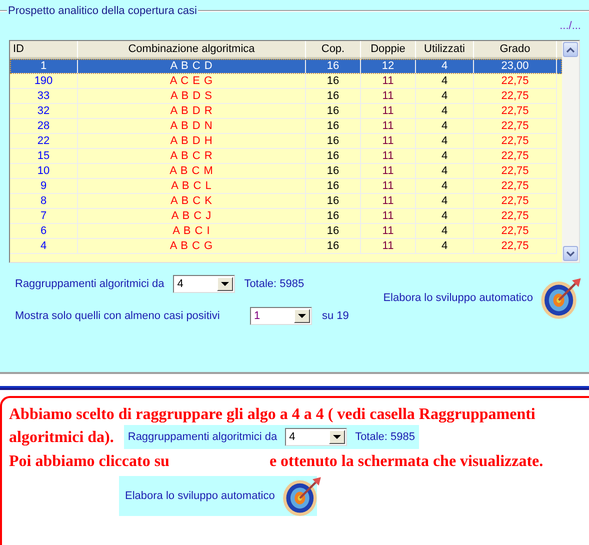 Image resolution: width=589 pixels, height=545 pixels. Describe the element at coordinates (333, 246) in the screenshot. I see `table-cell: 16` at that location.